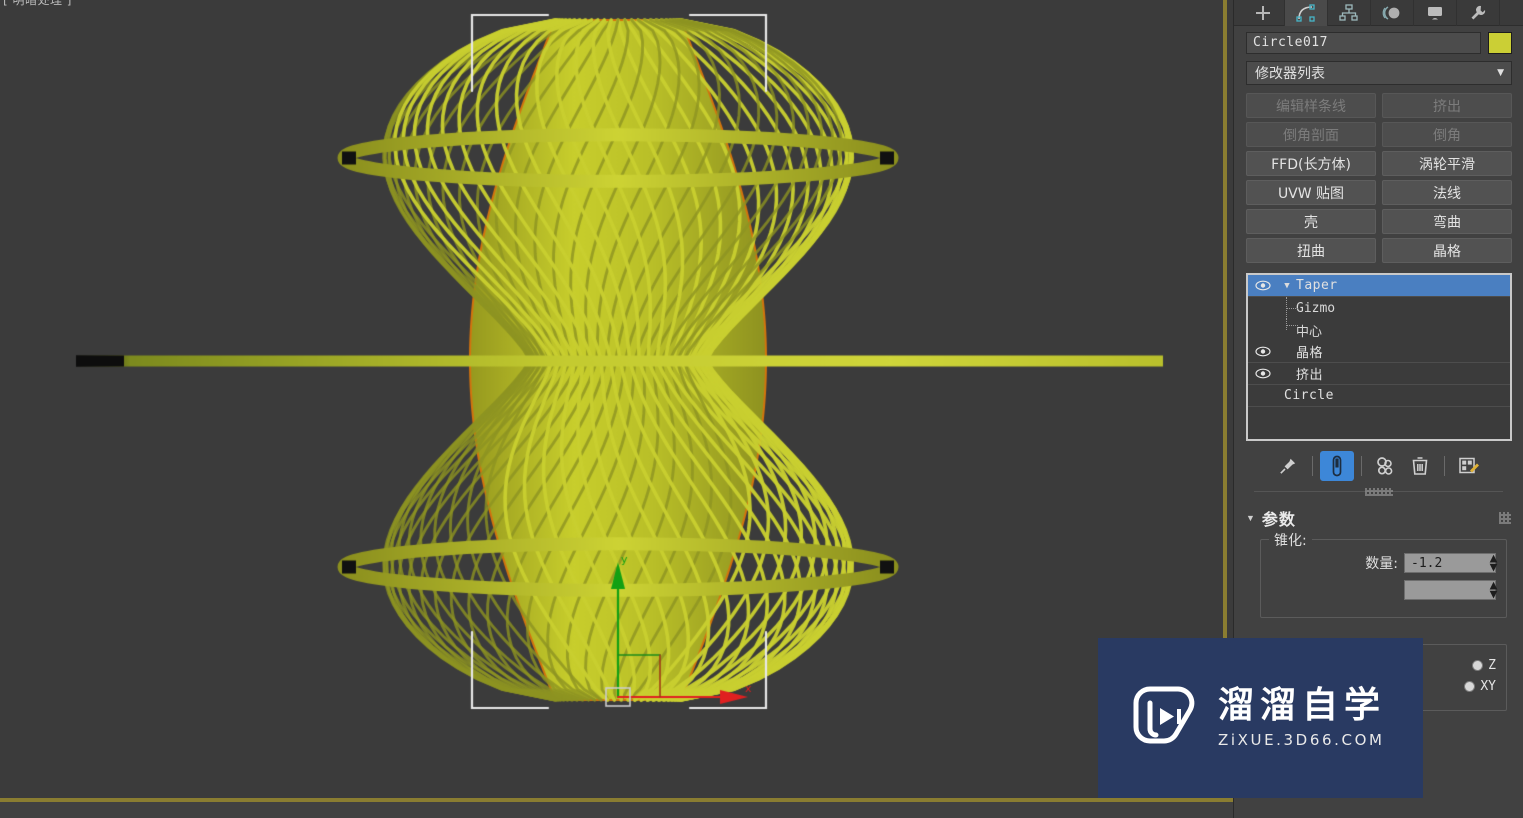  I want to click on panel-resize-grip, so click(1378, 495).